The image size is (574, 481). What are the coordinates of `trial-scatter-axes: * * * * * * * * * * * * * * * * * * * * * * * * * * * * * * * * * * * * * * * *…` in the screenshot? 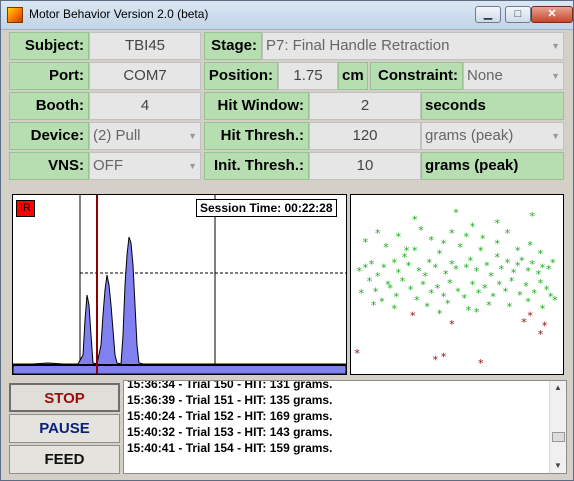 It's located at (457, 284).